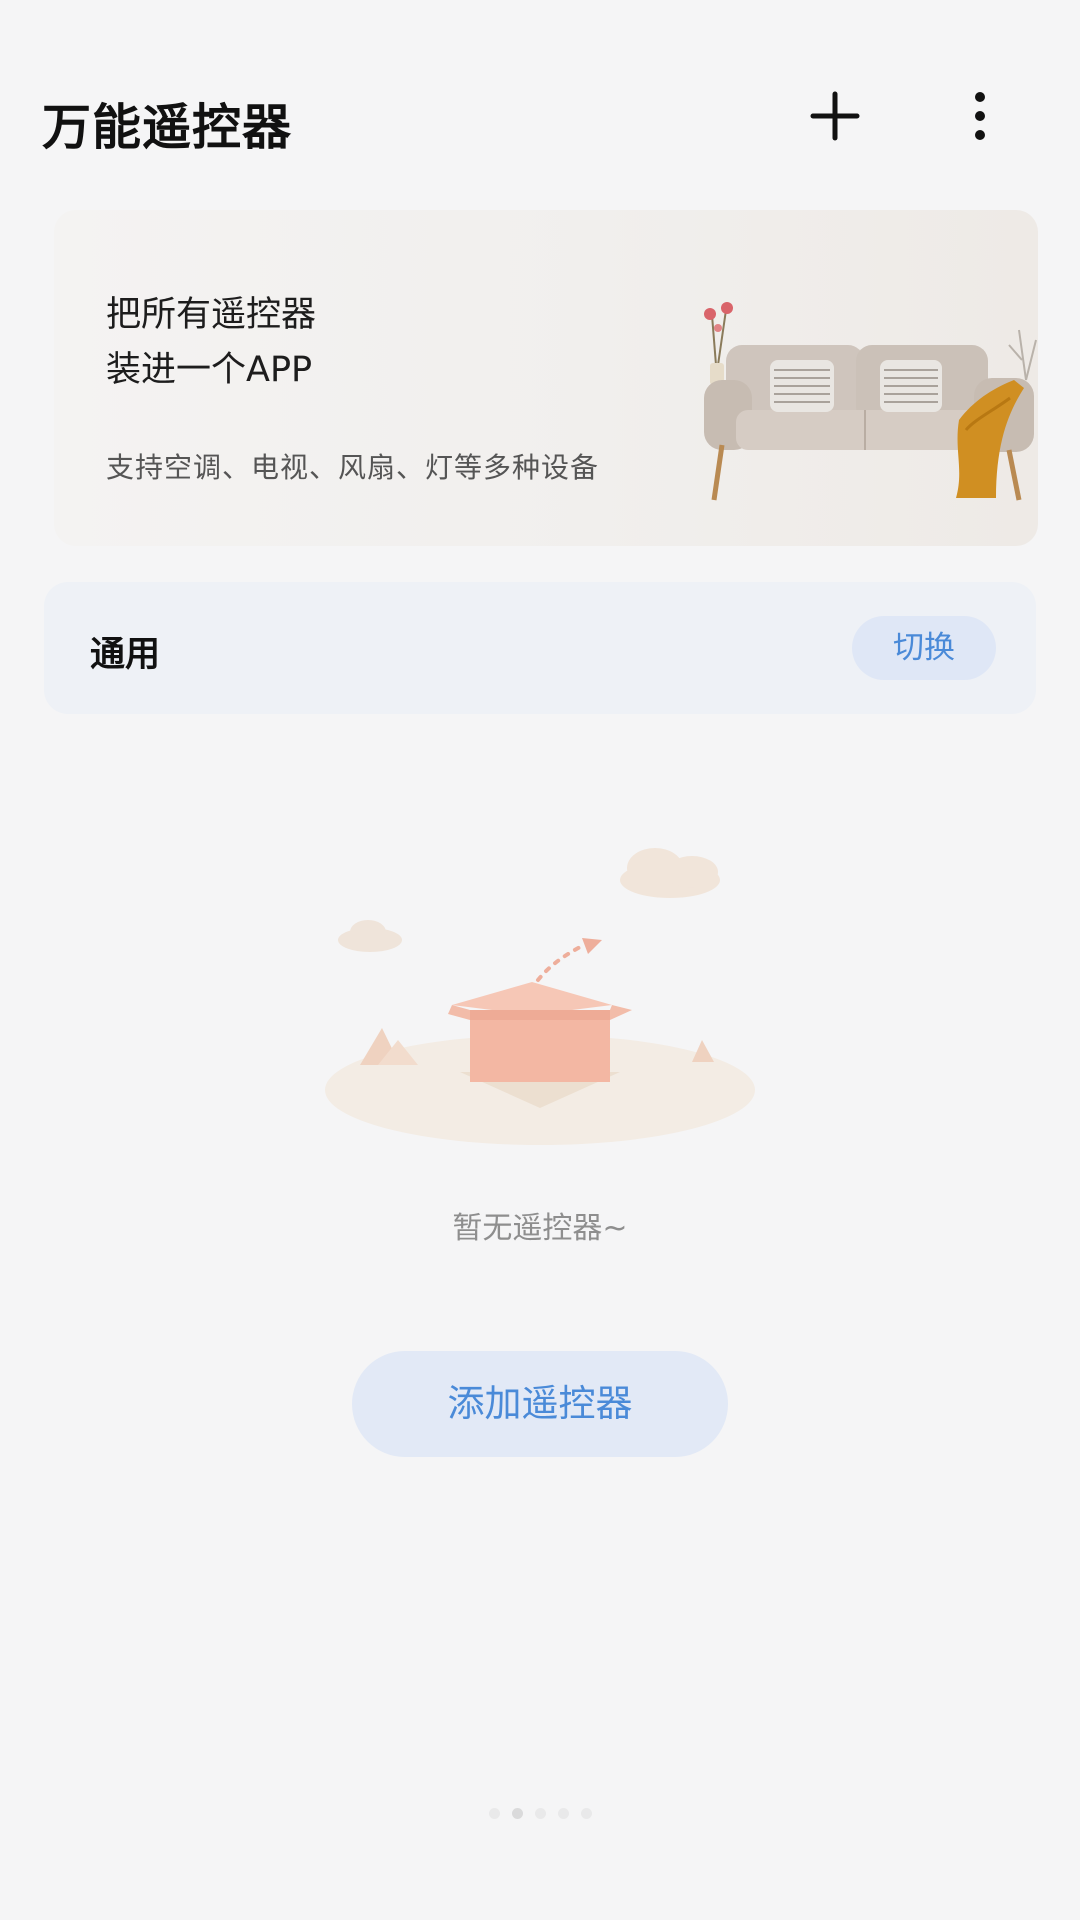 Image resolution: width=1080 pixels, height=1920 pixels. I want to click on page-indicator, so click(540, 1813).